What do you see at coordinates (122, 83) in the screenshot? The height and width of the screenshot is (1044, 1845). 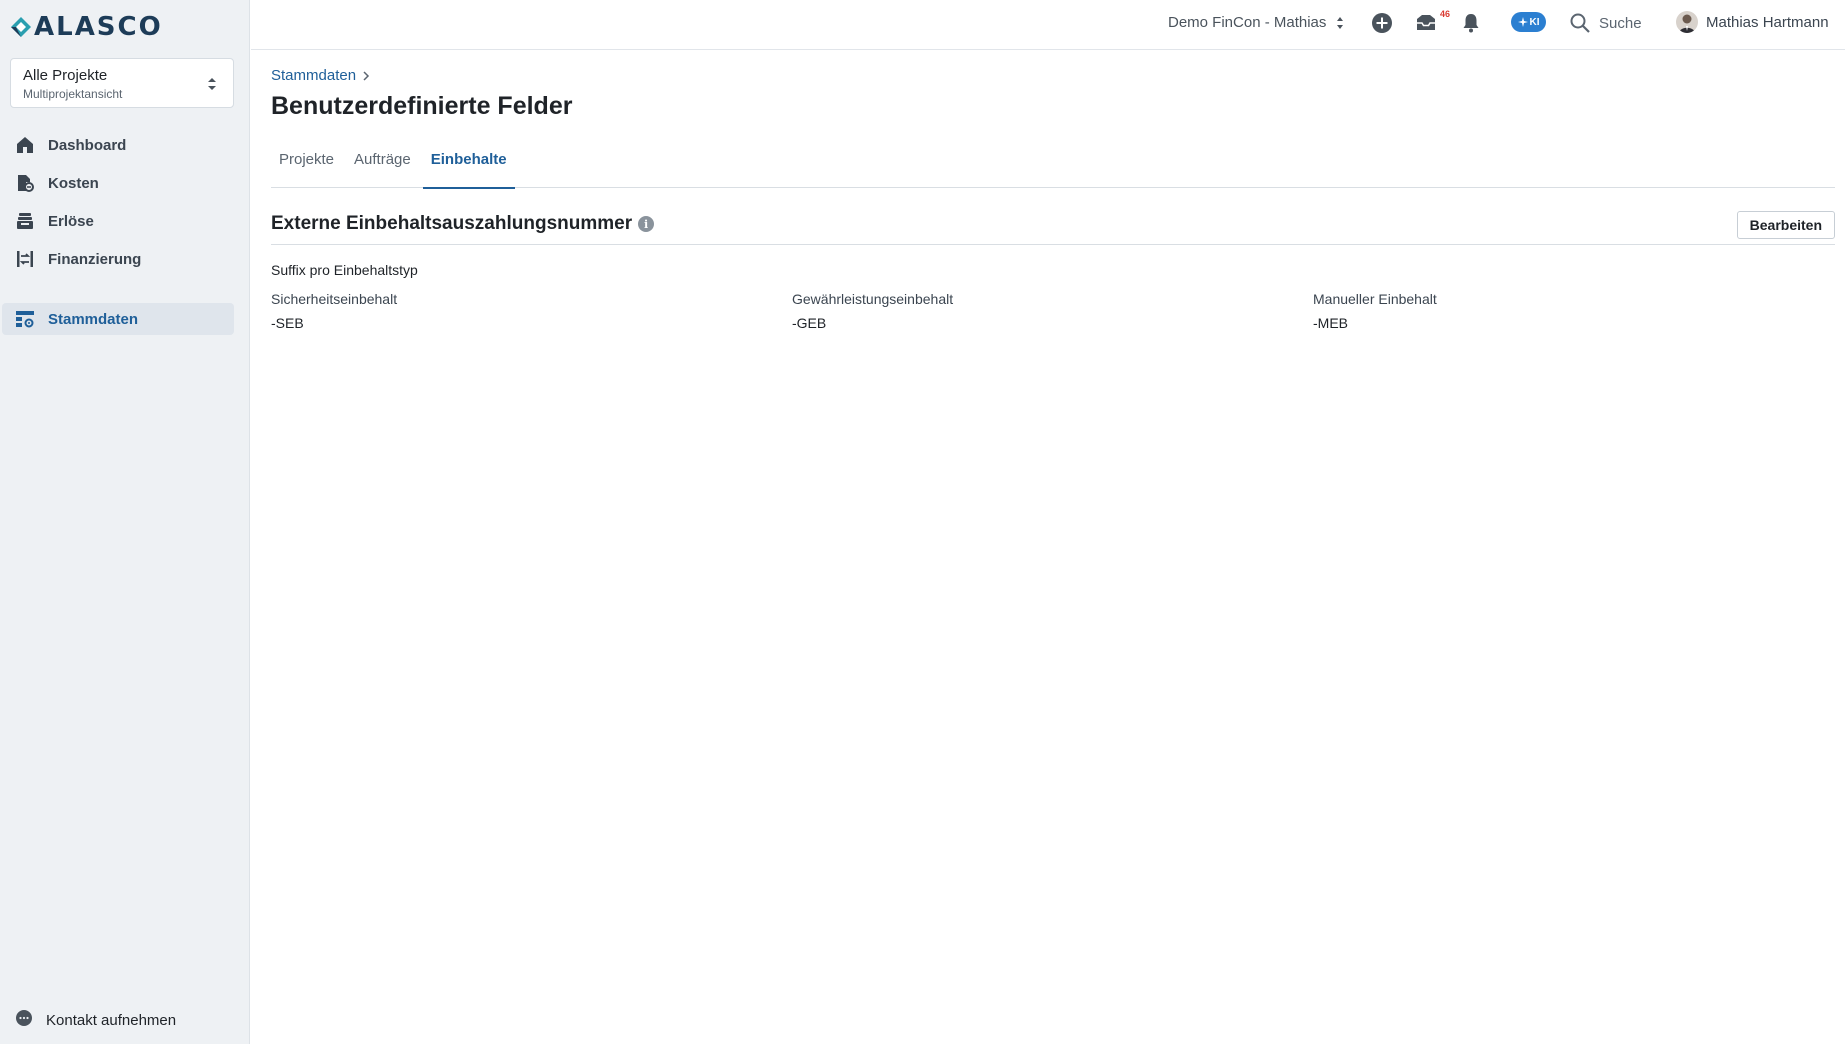 I see `project-selector: Alle Projekte Multiprojektansicht` at bounding box center [122, 83].